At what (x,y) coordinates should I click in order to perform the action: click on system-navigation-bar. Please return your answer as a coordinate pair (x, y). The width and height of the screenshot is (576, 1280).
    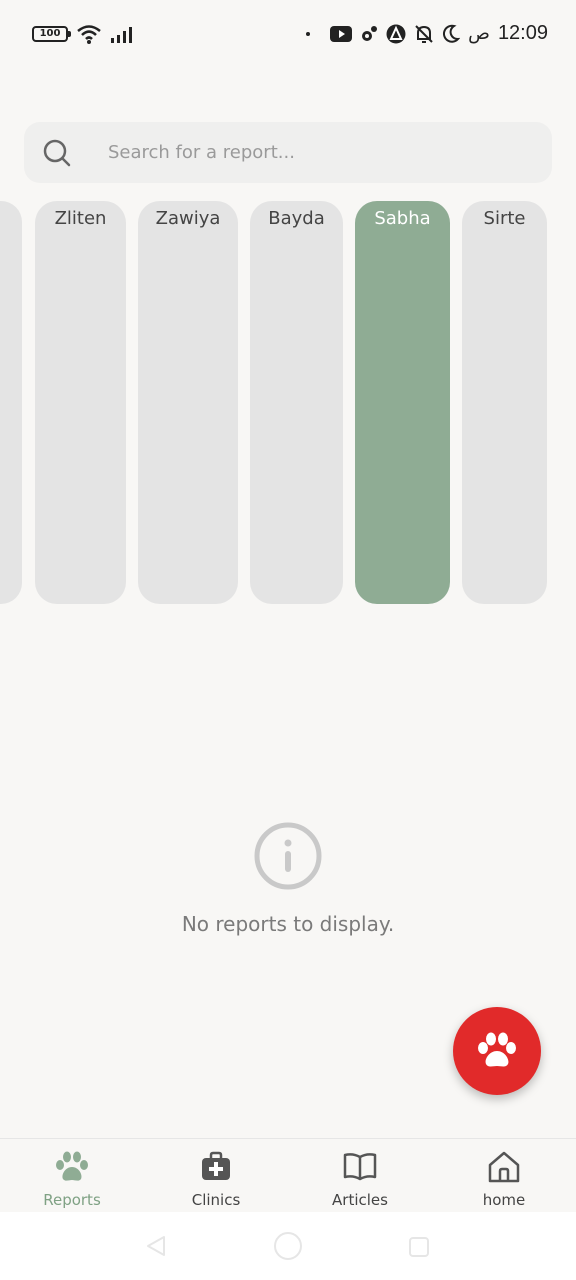
    Looking at the image, I should click on (288, 1246).